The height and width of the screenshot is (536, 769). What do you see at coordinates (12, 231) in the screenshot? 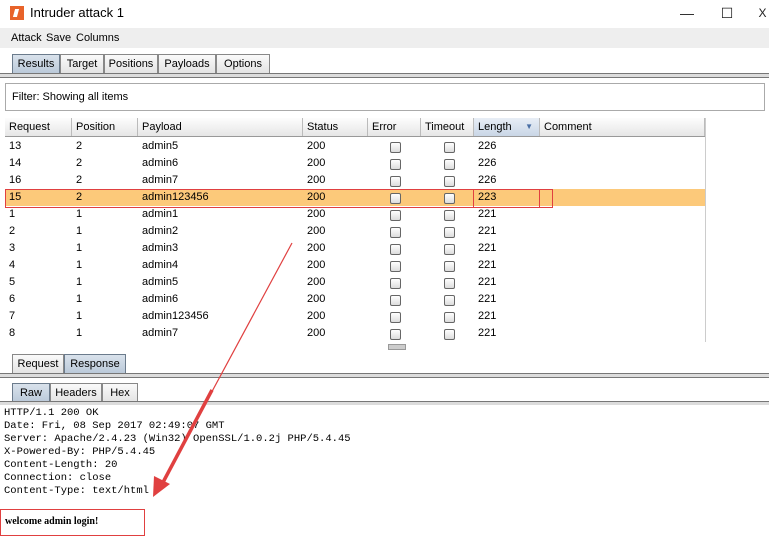
I see `cell-request: 2` at bounding box center [12, 231].